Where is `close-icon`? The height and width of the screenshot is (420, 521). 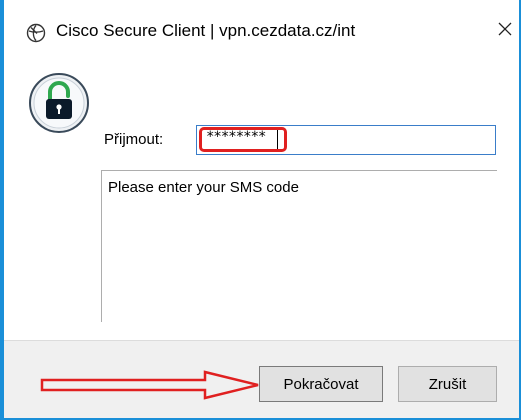 close-icon is located at coordinates (505, 31).